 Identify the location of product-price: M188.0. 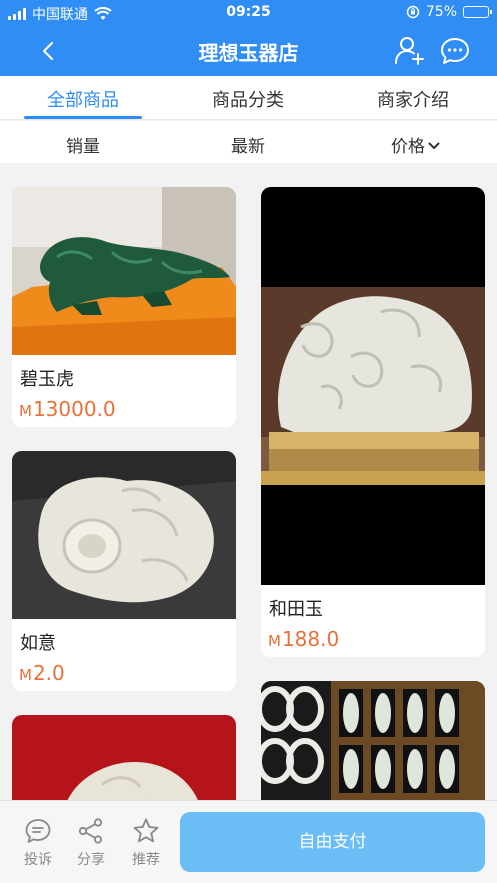
(303, 639).